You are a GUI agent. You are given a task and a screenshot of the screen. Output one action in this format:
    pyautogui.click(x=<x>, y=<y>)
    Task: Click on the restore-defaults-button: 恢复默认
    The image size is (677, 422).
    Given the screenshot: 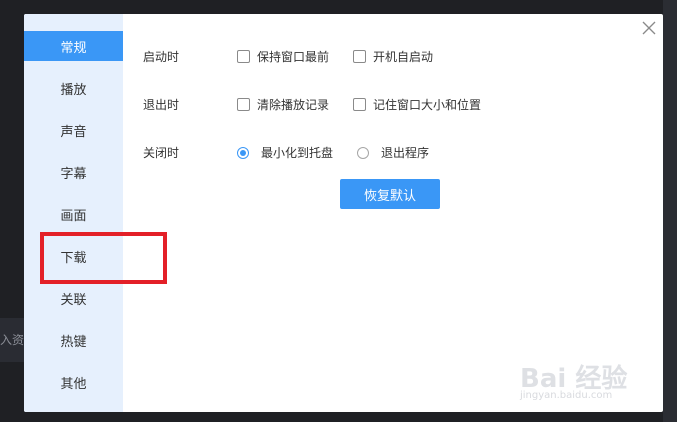 What is the action you would take?
    pyautogui.click(x=390, y=194)
    